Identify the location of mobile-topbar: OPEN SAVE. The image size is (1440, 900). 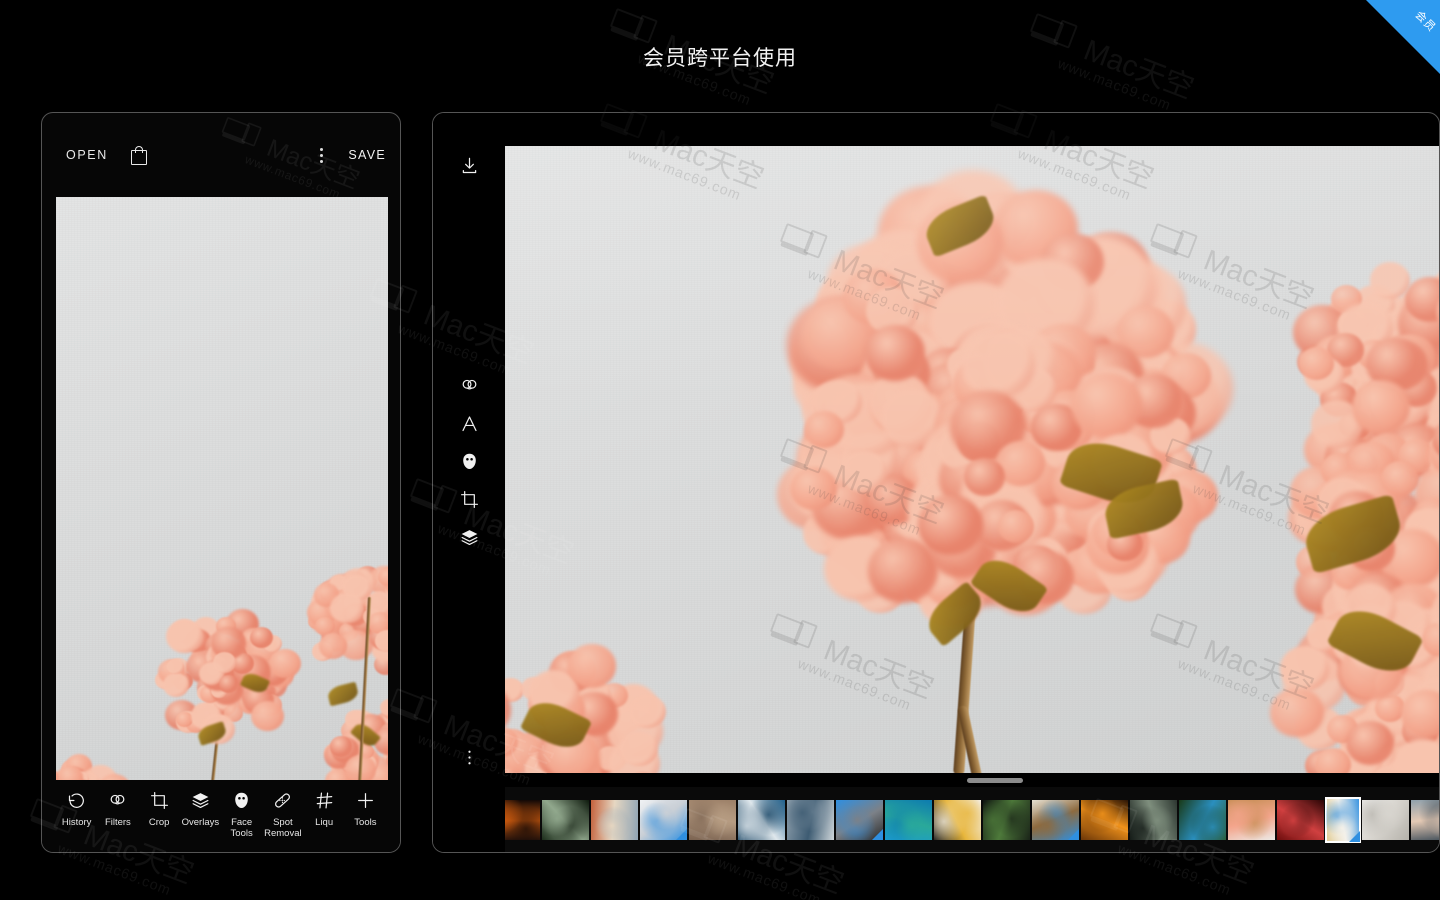
(221, 155).